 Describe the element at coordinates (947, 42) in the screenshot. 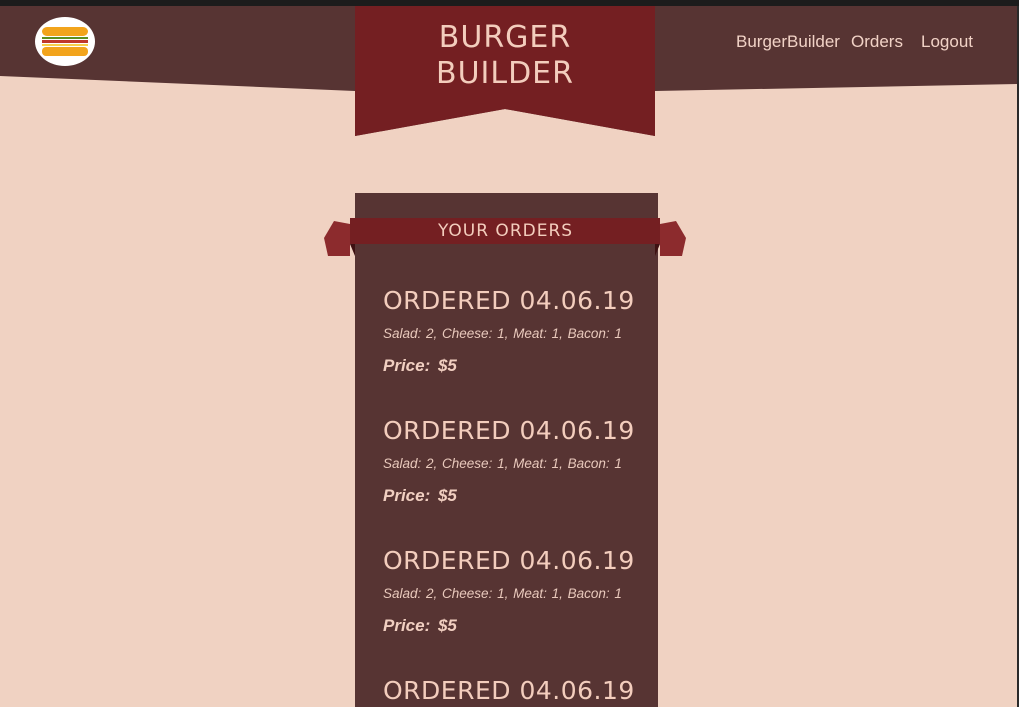

I see `nav-link-logout: Logout` at that location.